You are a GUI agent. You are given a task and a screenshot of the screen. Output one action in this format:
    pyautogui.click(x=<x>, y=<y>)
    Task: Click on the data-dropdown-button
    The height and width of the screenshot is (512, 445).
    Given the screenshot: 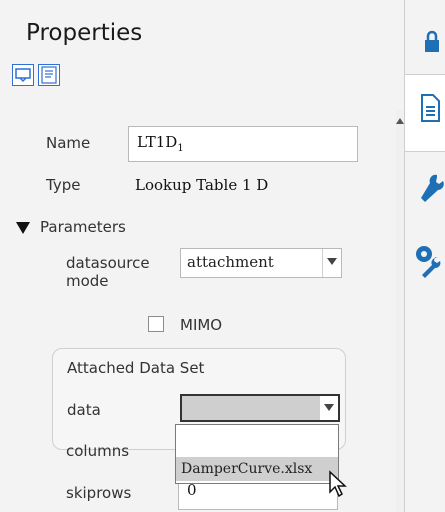 What is the action you would take?
    pyautogui.click(x=328, y=408)
    